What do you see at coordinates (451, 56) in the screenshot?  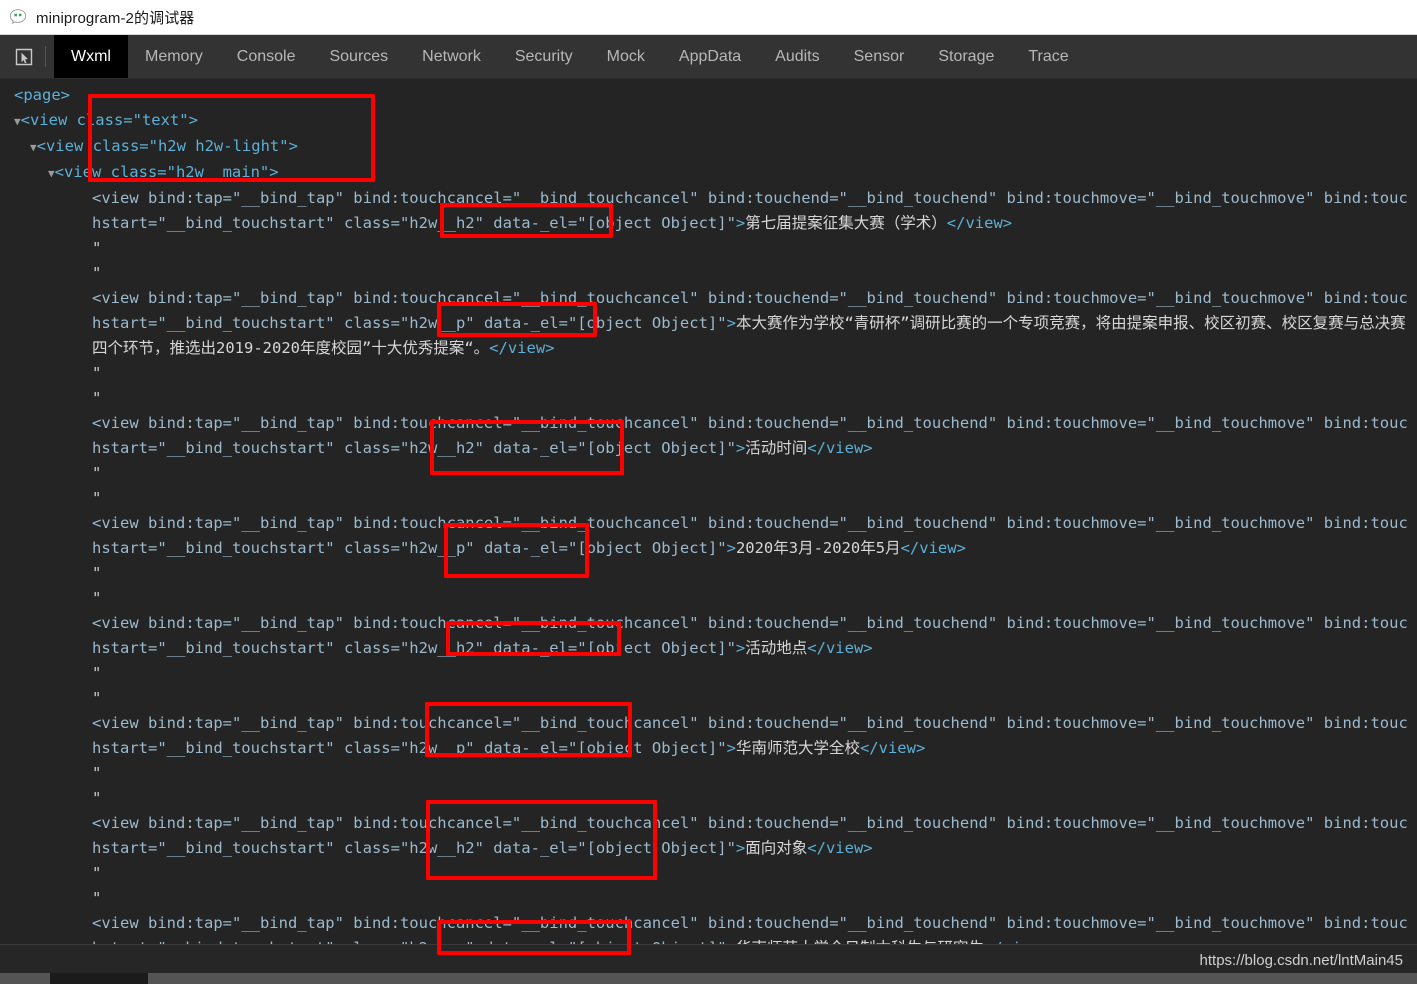 I see `tab-network: Network` at bounding box center [451, 56].